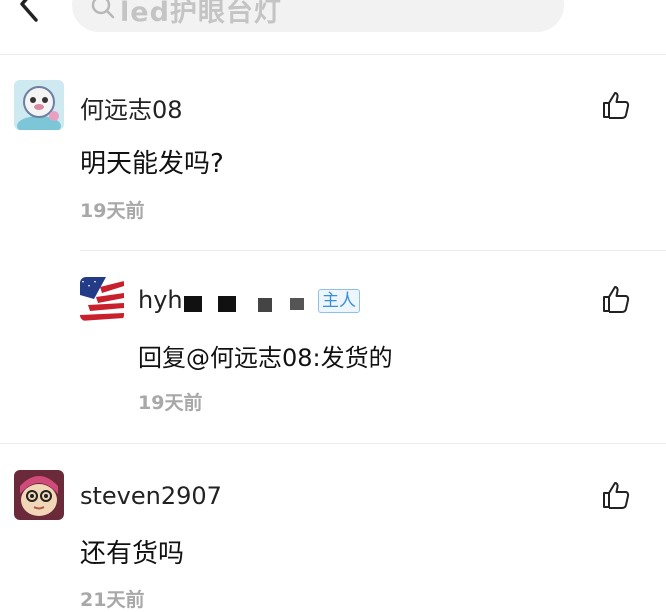  Describe the element at coordinates (152, 164) in the screenshot. I see `comment-text: 明天能发吗?` at that location.